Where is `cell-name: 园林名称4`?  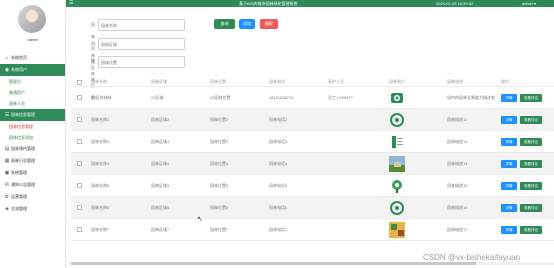
cell-name: 园林名称4 is located at coordinates (100, 163).